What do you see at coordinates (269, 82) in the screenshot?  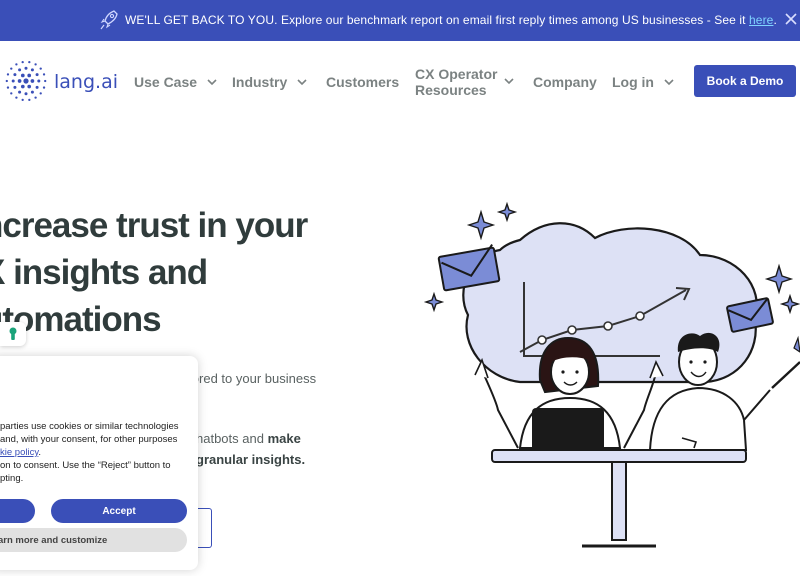 I see `nav-industry: Industry` at bounding box center [269, 82].